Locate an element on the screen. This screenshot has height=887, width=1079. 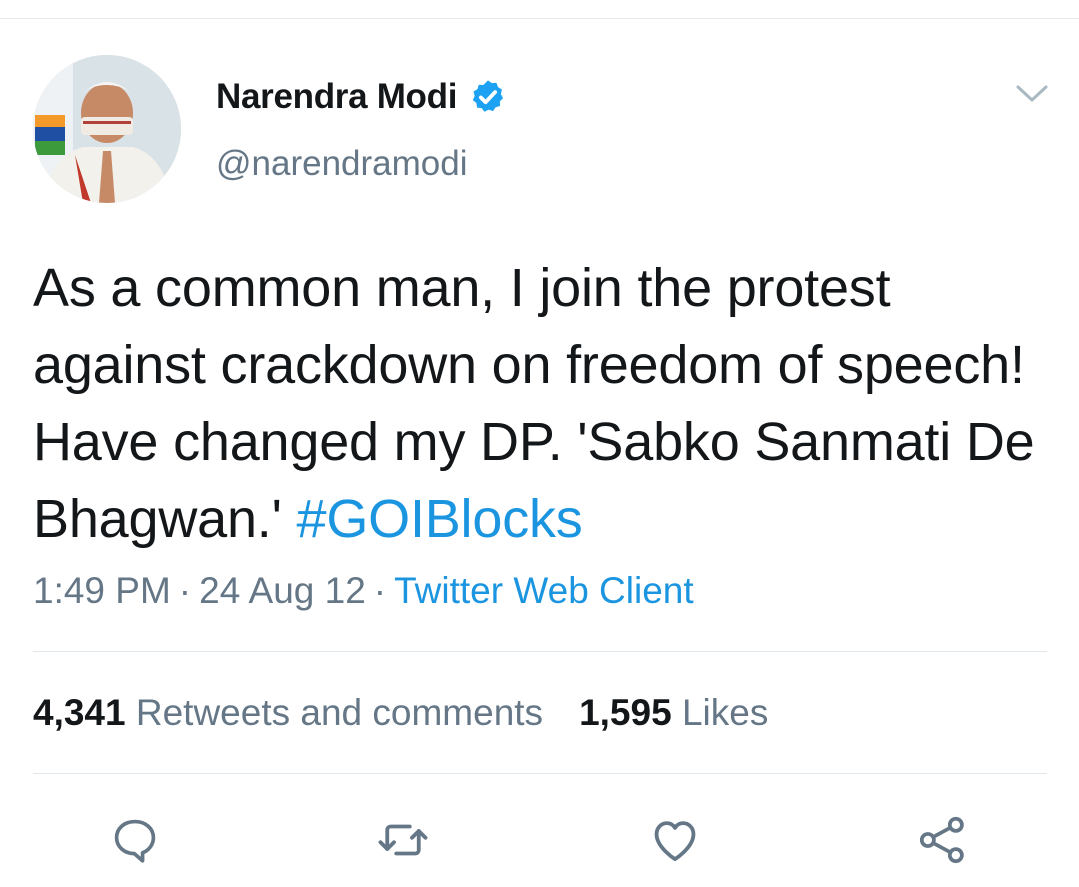
share-button is located at coordinates (943, 840).